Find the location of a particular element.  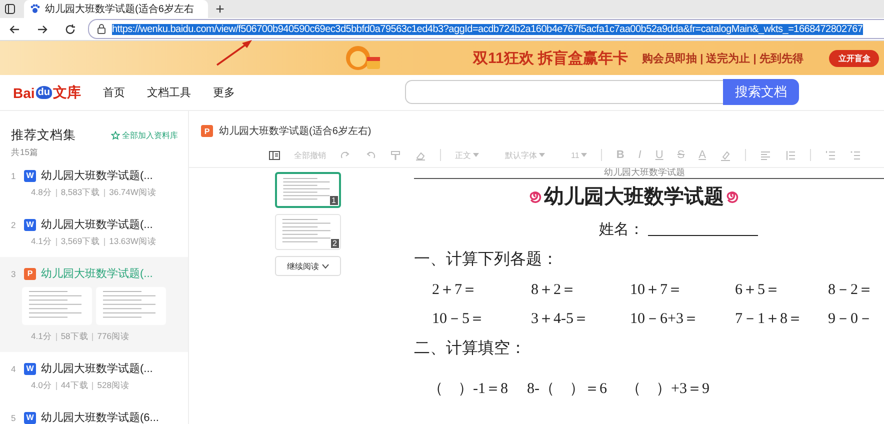

nav-link: 文档工具 is located at coordinates (169, 92).